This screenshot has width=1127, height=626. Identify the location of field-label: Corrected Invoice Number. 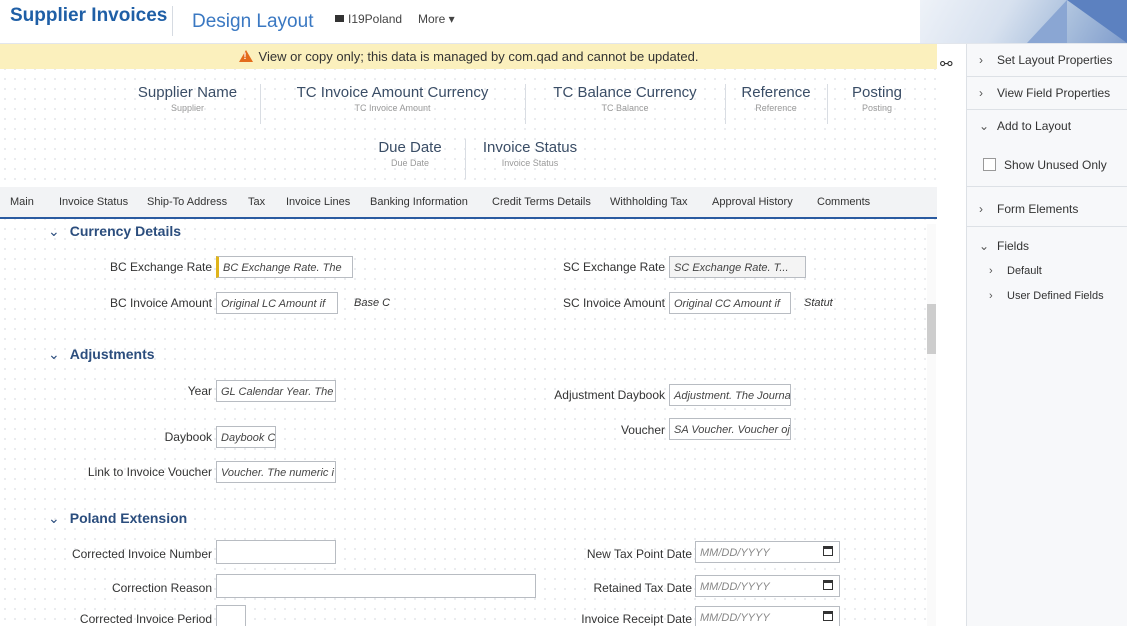
(141, 554).